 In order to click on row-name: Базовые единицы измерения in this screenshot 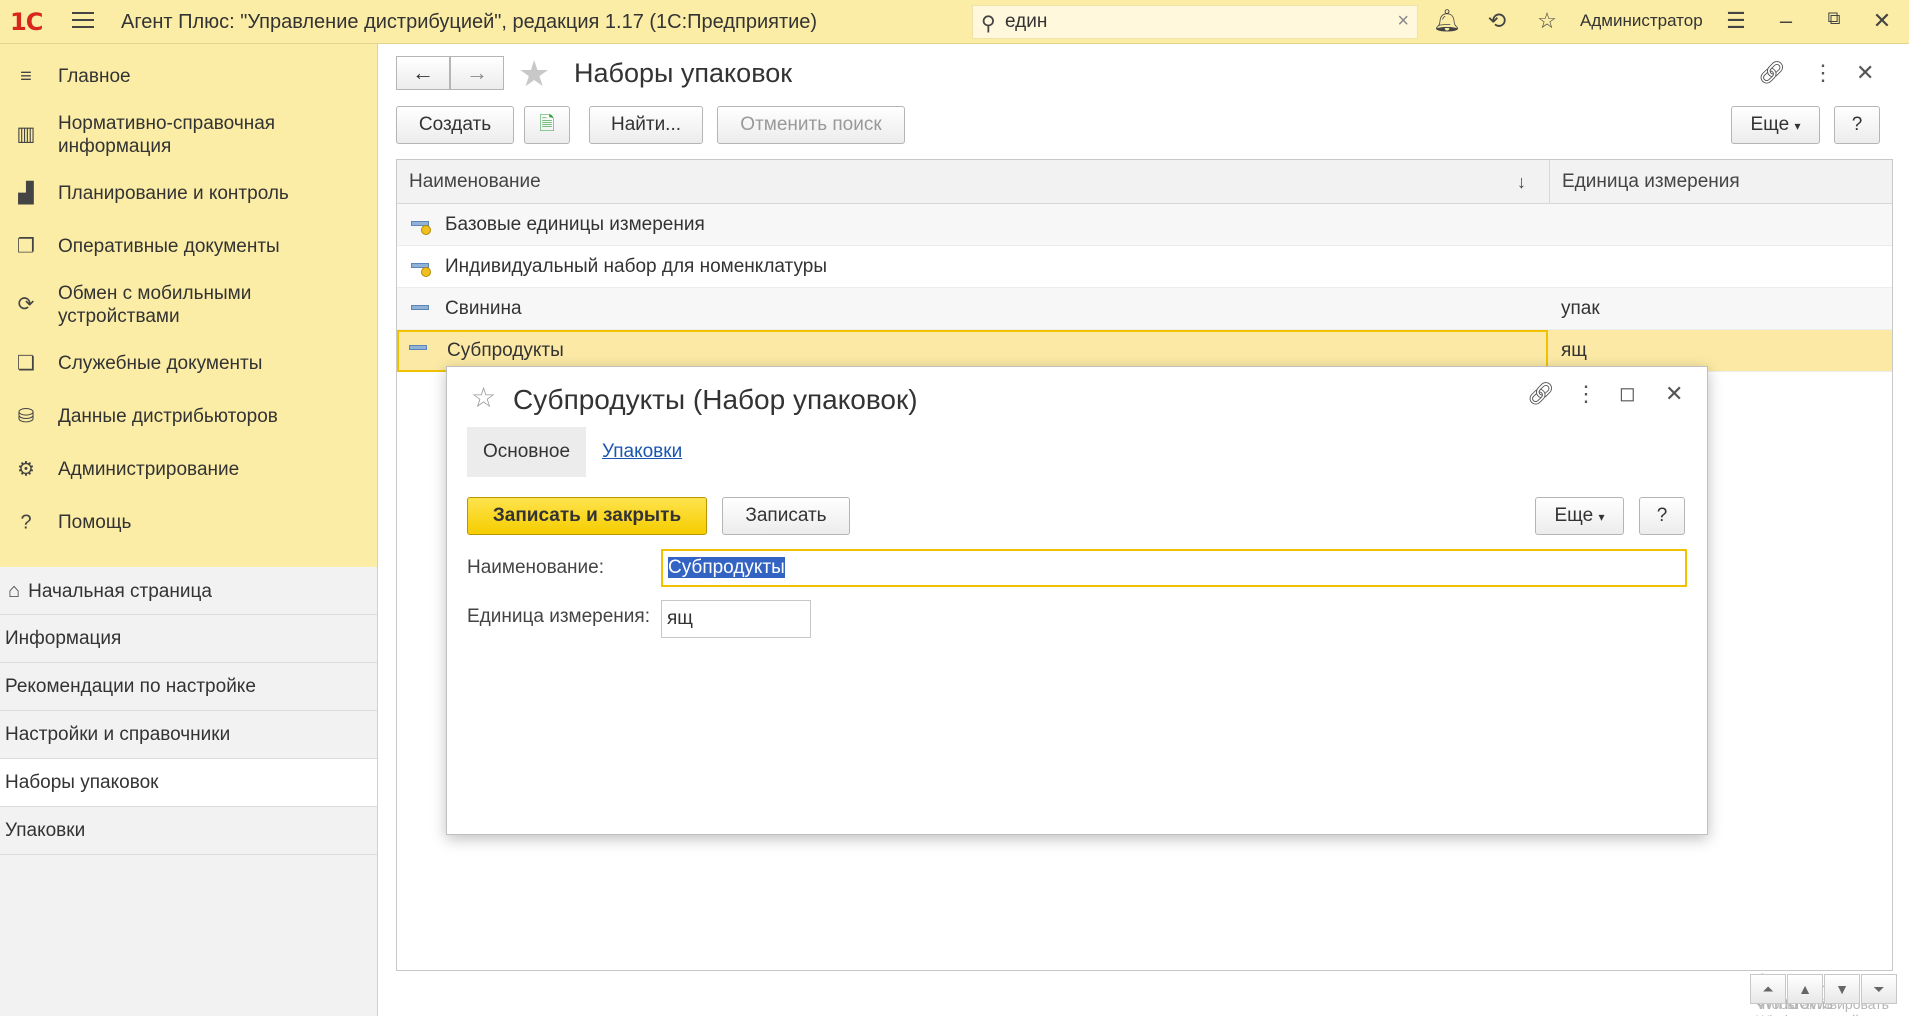, I will do `click(575, 224)`.